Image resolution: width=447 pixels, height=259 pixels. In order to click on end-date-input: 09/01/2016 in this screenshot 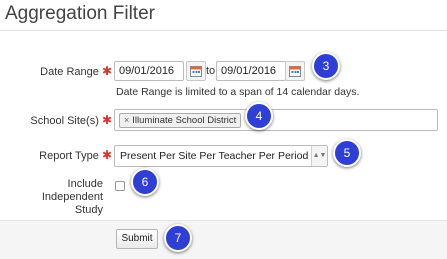, I will do `click(251, 71)`.